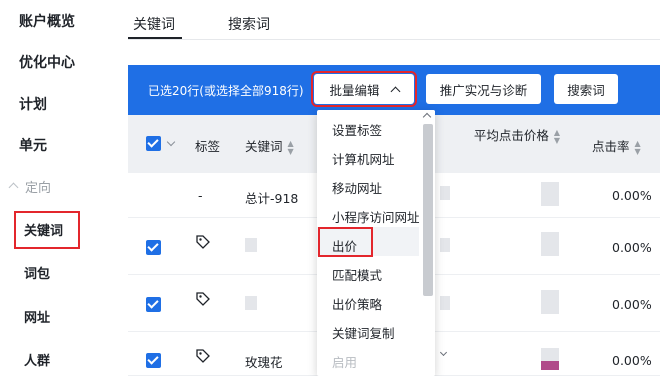 The width and height of the screenshot is (660, 376). I want to click on batch-edit-button: 批量编辑, so click(364, 89).